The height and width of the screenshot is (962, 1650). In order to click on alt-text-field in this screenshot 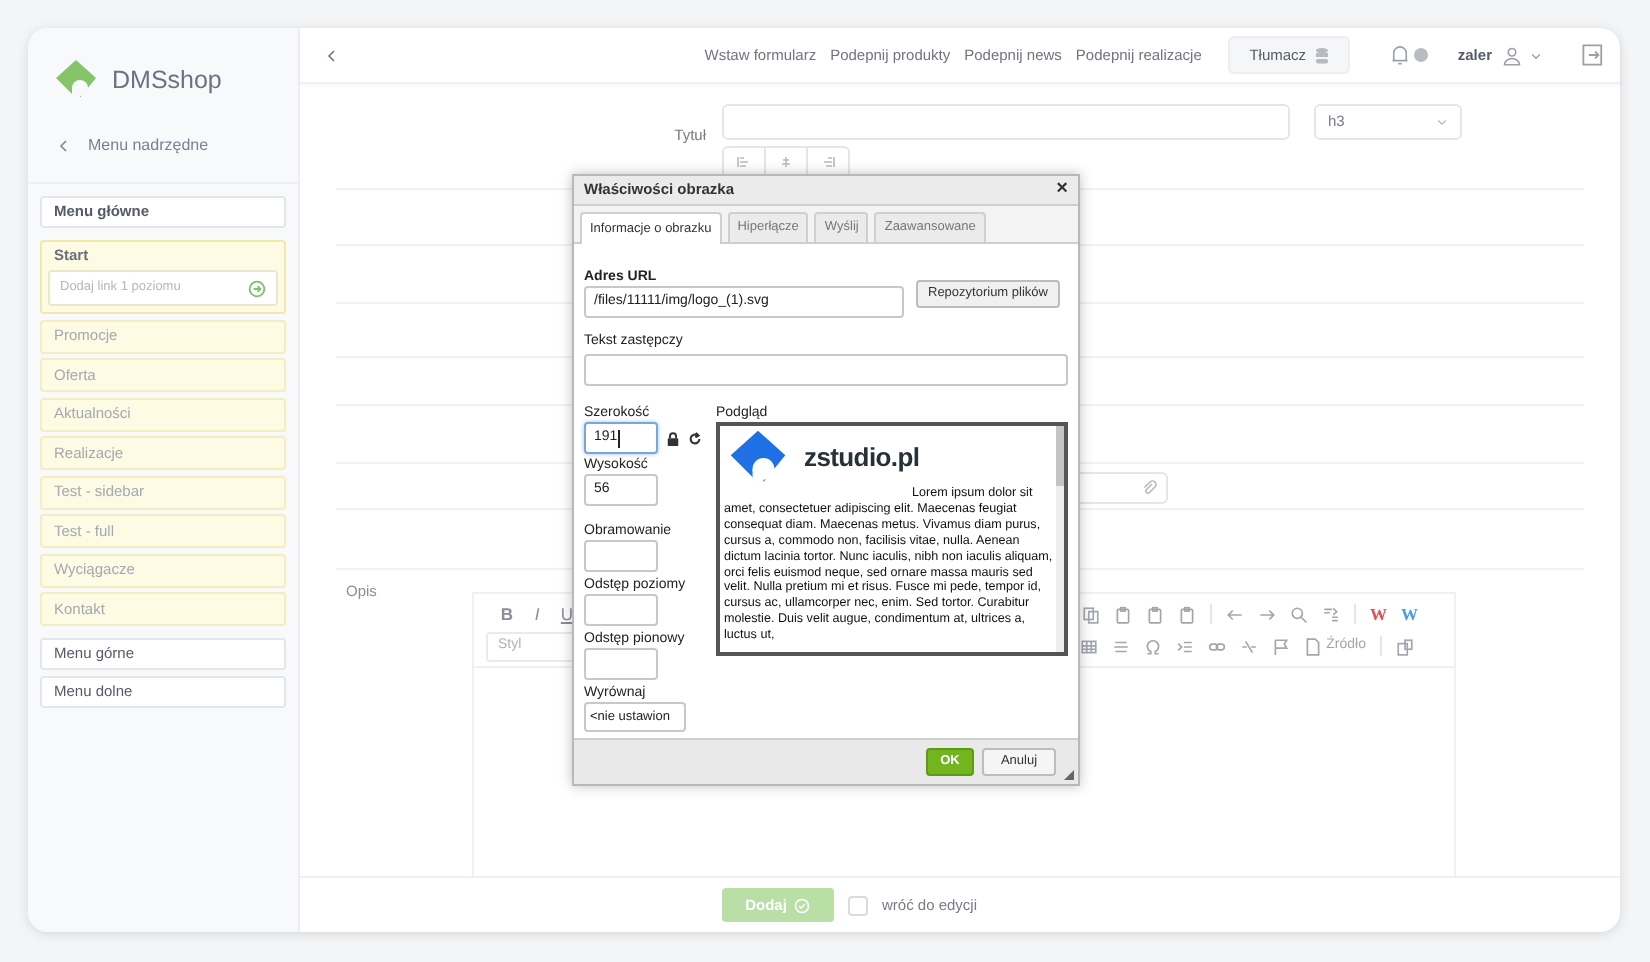, I will do `click(826, 370)`.